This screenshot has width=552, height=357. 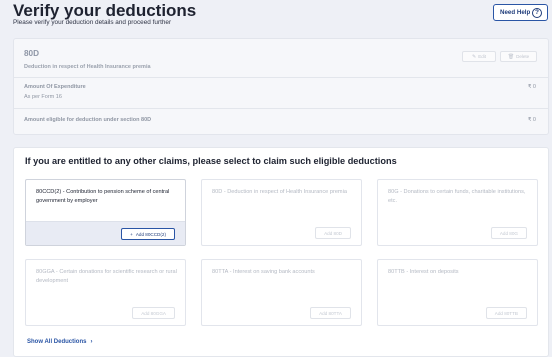 I want to click on tile-footer: + Add 80CCD(2), so click(x=105, y=233).